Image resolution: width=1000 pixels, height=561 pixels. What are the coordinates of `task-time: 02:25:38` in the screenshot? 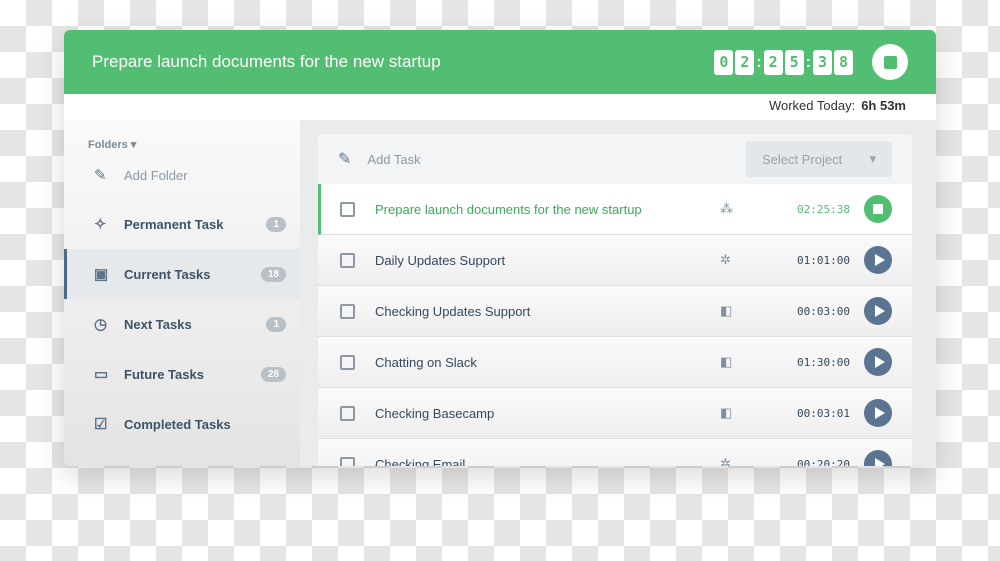 It's located at (823, 209).